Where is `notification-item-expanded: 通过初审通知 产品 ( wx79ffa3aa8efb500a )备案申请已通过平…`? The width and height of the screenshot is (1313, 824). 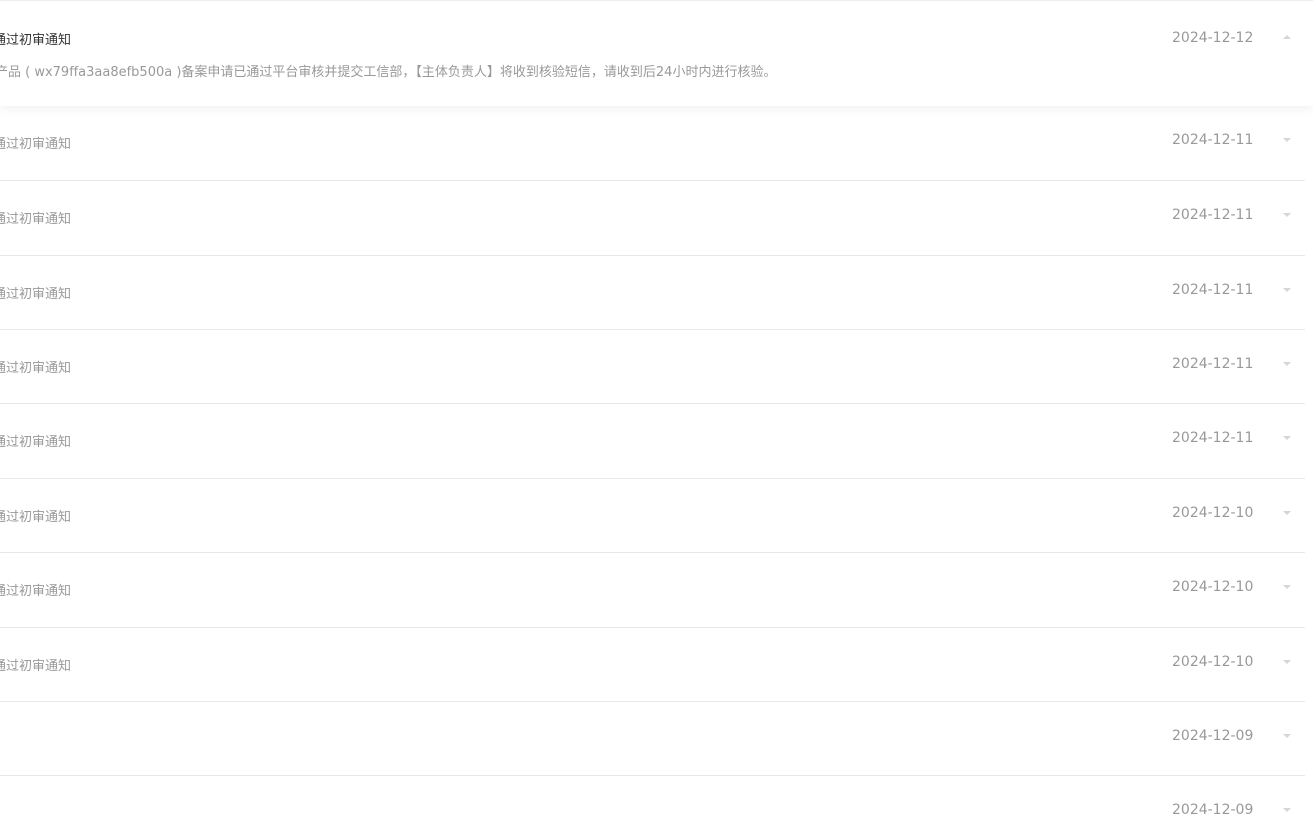 notification-item-expanded: 通过初审通知 产品 ( wx79ffa3aa8efb500a )备案申请已通过平… is located at coordinates (656, 53).